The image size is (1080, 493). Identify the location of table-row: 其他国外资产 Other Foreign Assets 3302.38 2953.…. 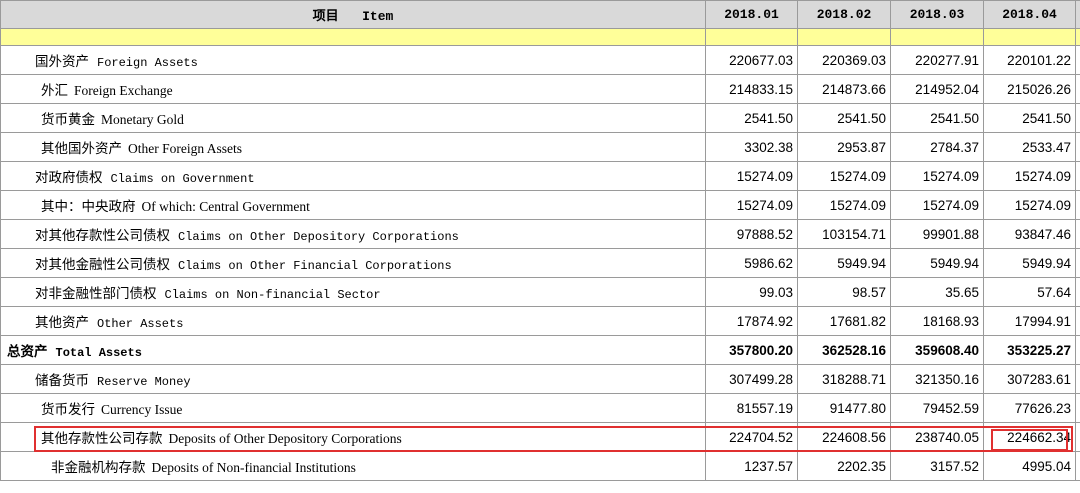
(540, 147).